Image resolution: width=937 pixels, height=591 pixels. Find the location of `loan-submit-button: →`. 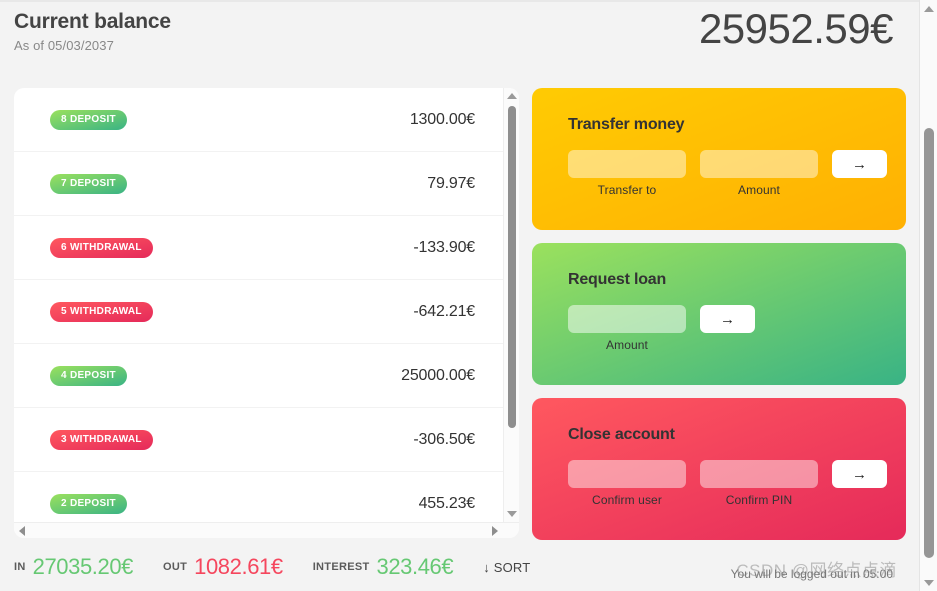

loan-submit-button: → is located at coordinates (727, 319).